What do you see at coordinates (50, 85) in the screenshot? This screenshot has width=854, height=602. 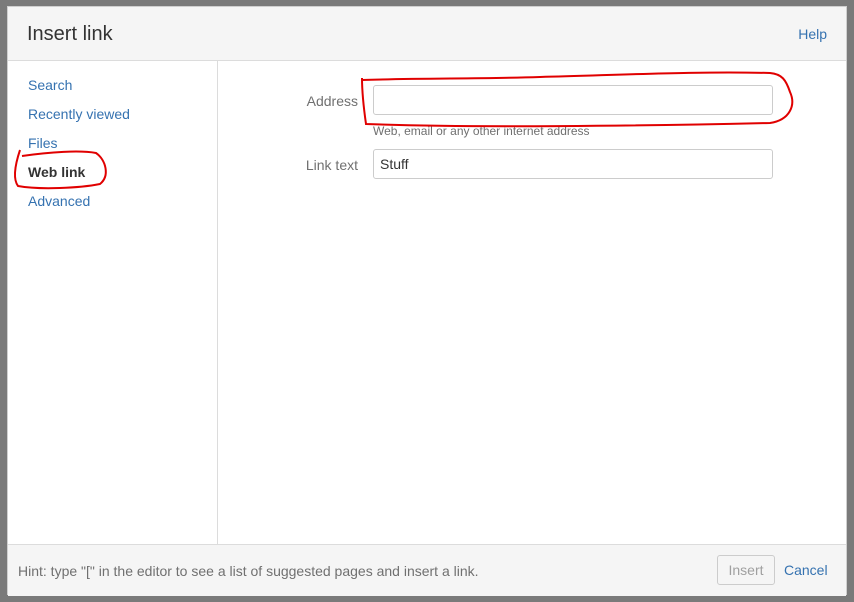 I see `sidebar-item-search: Search` at bounding box center [50, 85].